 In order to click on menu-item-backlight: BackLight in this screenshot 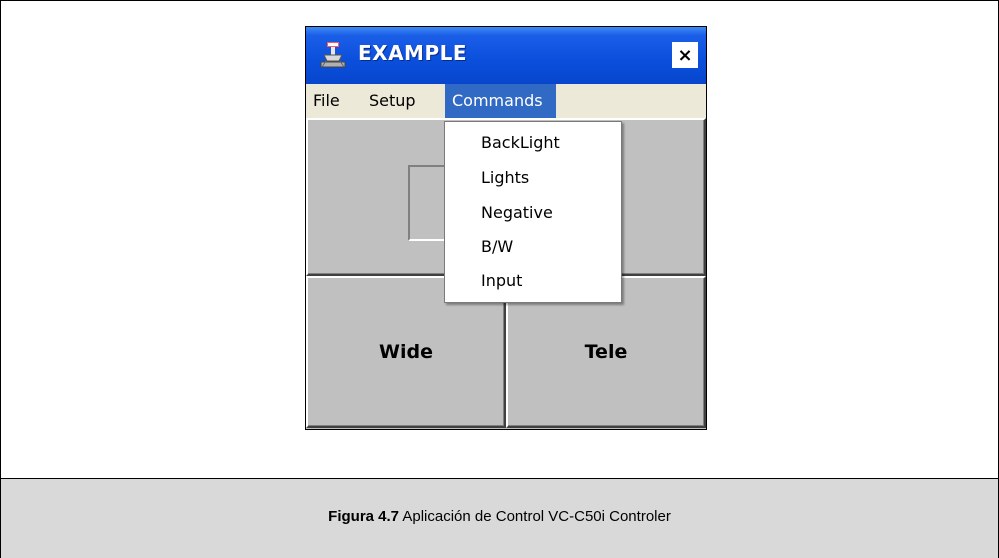, I will do `click(520, 143)`.